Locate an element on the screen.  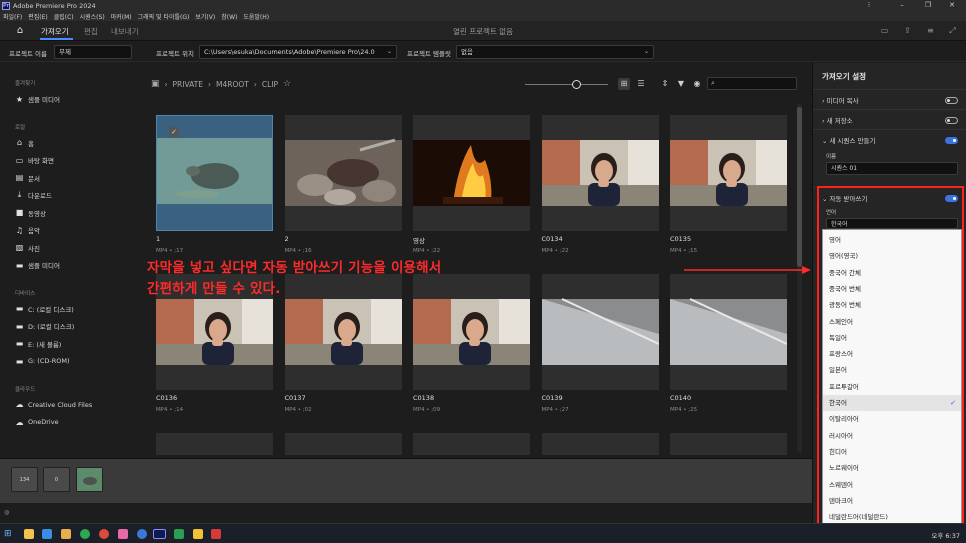
bin-folder: 134 is located at coordinates (24, 479).